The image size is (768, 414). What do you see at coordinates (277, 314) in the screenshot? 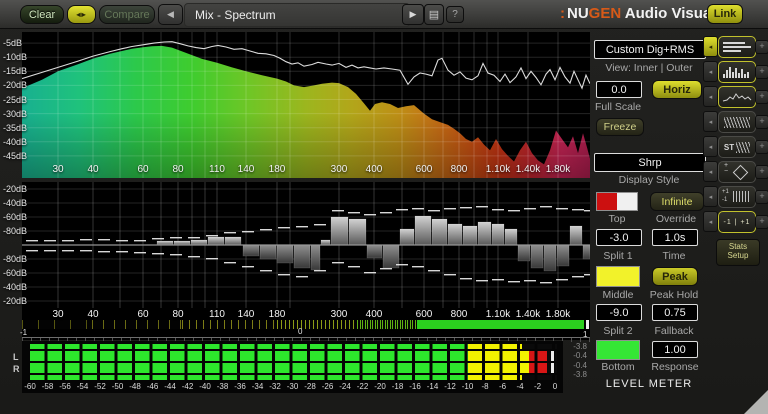
I see `split-freq-label: 180` at bounding box center [277, 314].